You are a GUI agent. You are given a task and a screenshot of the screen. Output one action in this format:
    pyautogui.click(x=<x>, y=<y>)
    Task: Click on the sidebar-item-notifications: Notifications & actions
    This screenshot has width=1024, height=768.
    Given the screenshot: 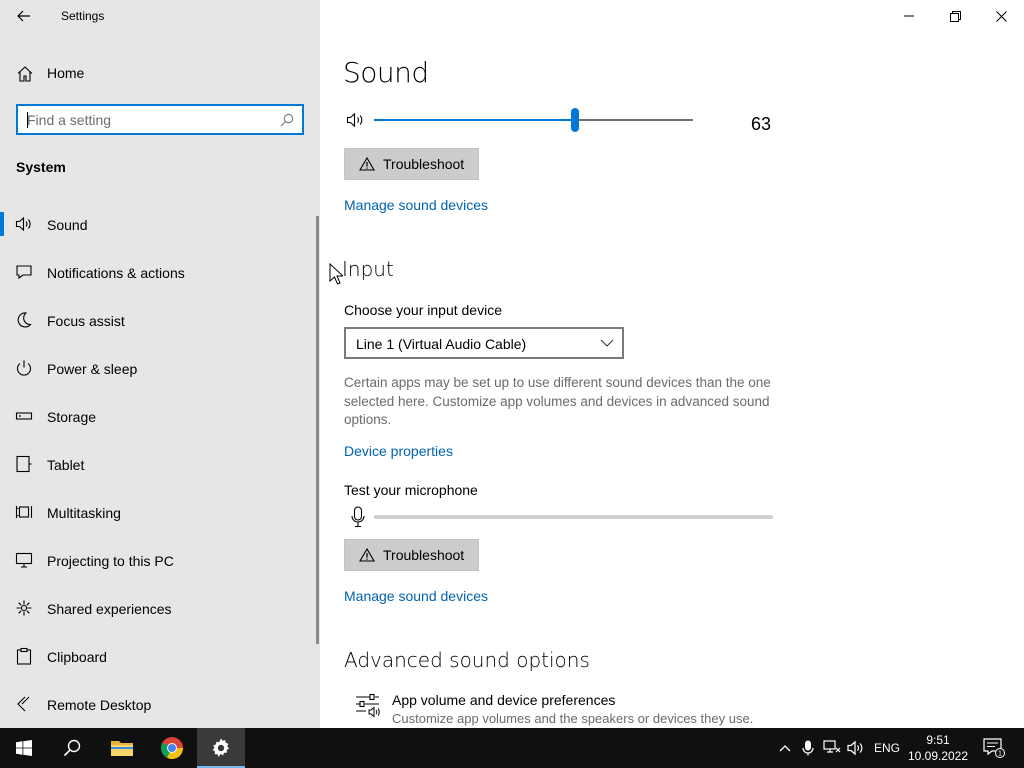 What is the action you would take?
    pyautogui.click(x=158, y=272)
    